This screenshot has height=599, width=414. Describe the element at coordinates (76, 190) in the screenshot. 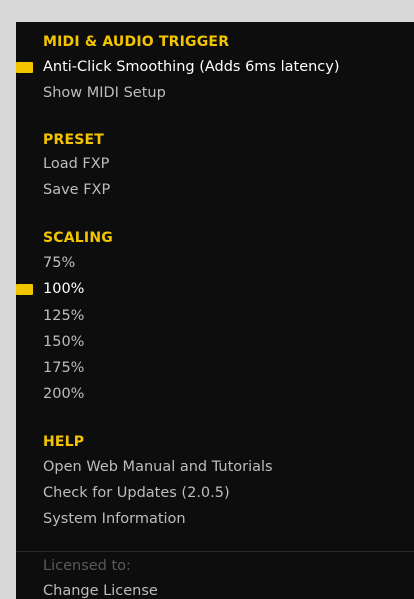

I see `menu-item-save-fxp: Save FXP` at that location.